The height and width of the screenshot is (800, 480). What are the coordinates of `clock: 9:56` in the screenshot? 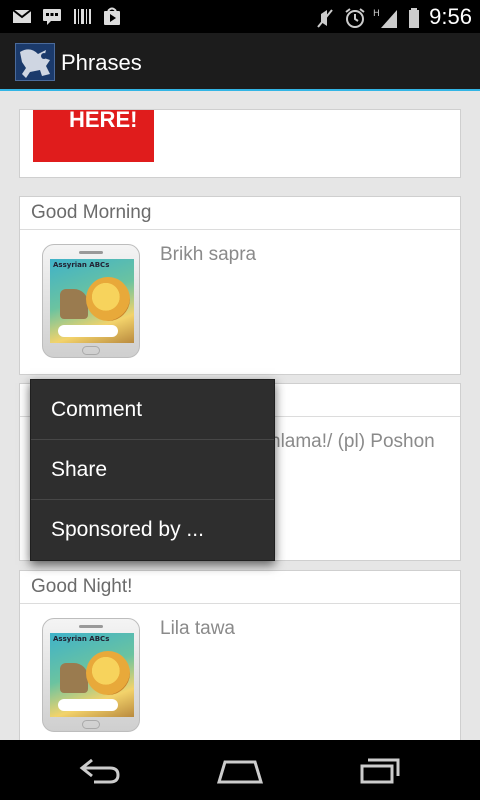 It's located at (450, 16).